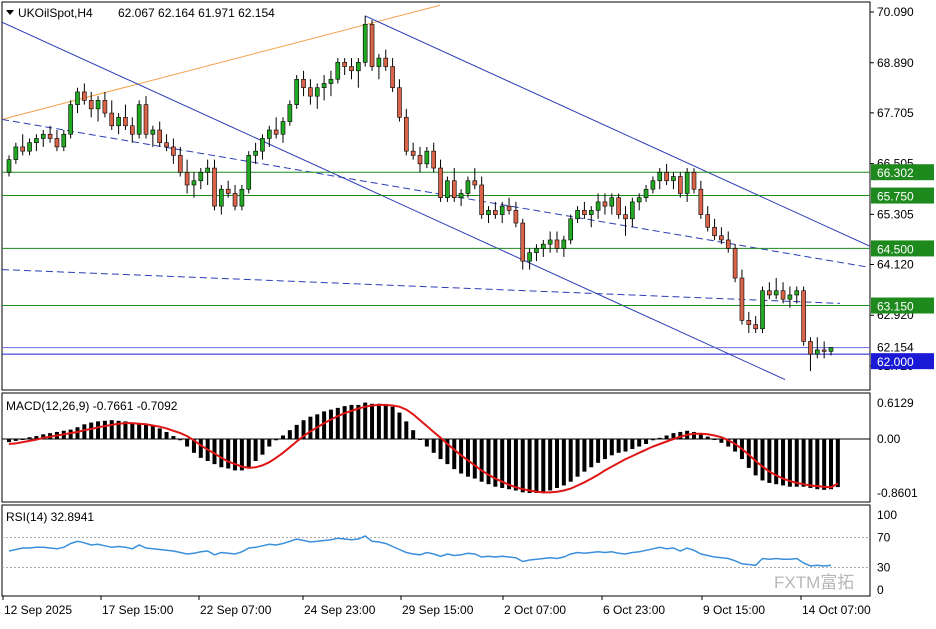 The image size is (936, 629). I want to click on rsi-pane, so click(436, 550).